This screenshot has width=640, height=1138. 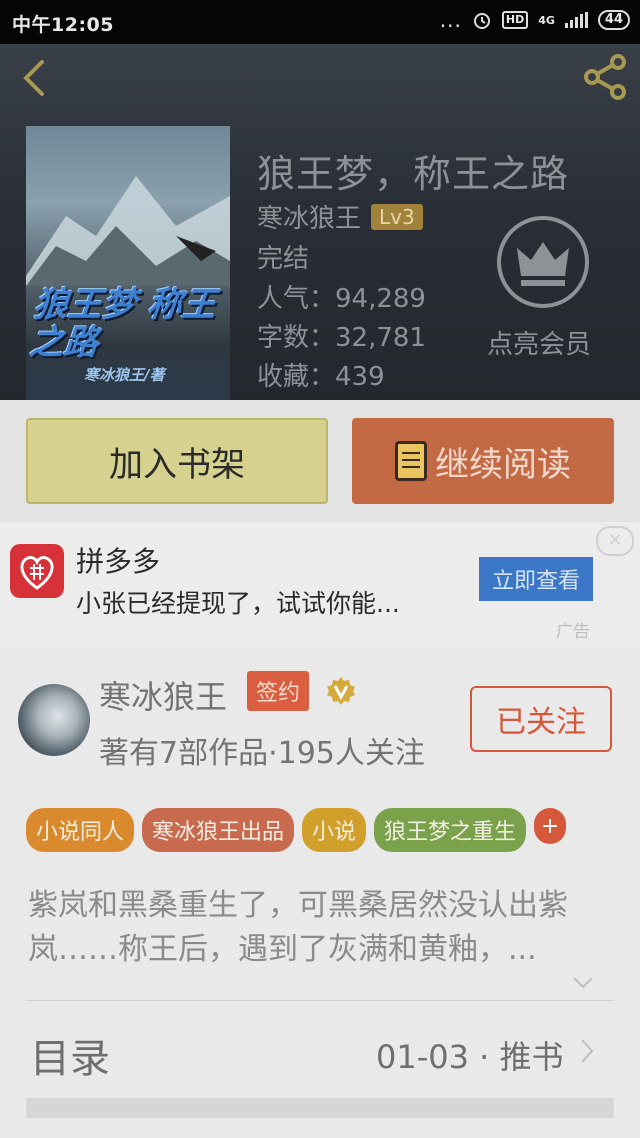 I want to click on network-type: 4G, so click(x=546, y=20).